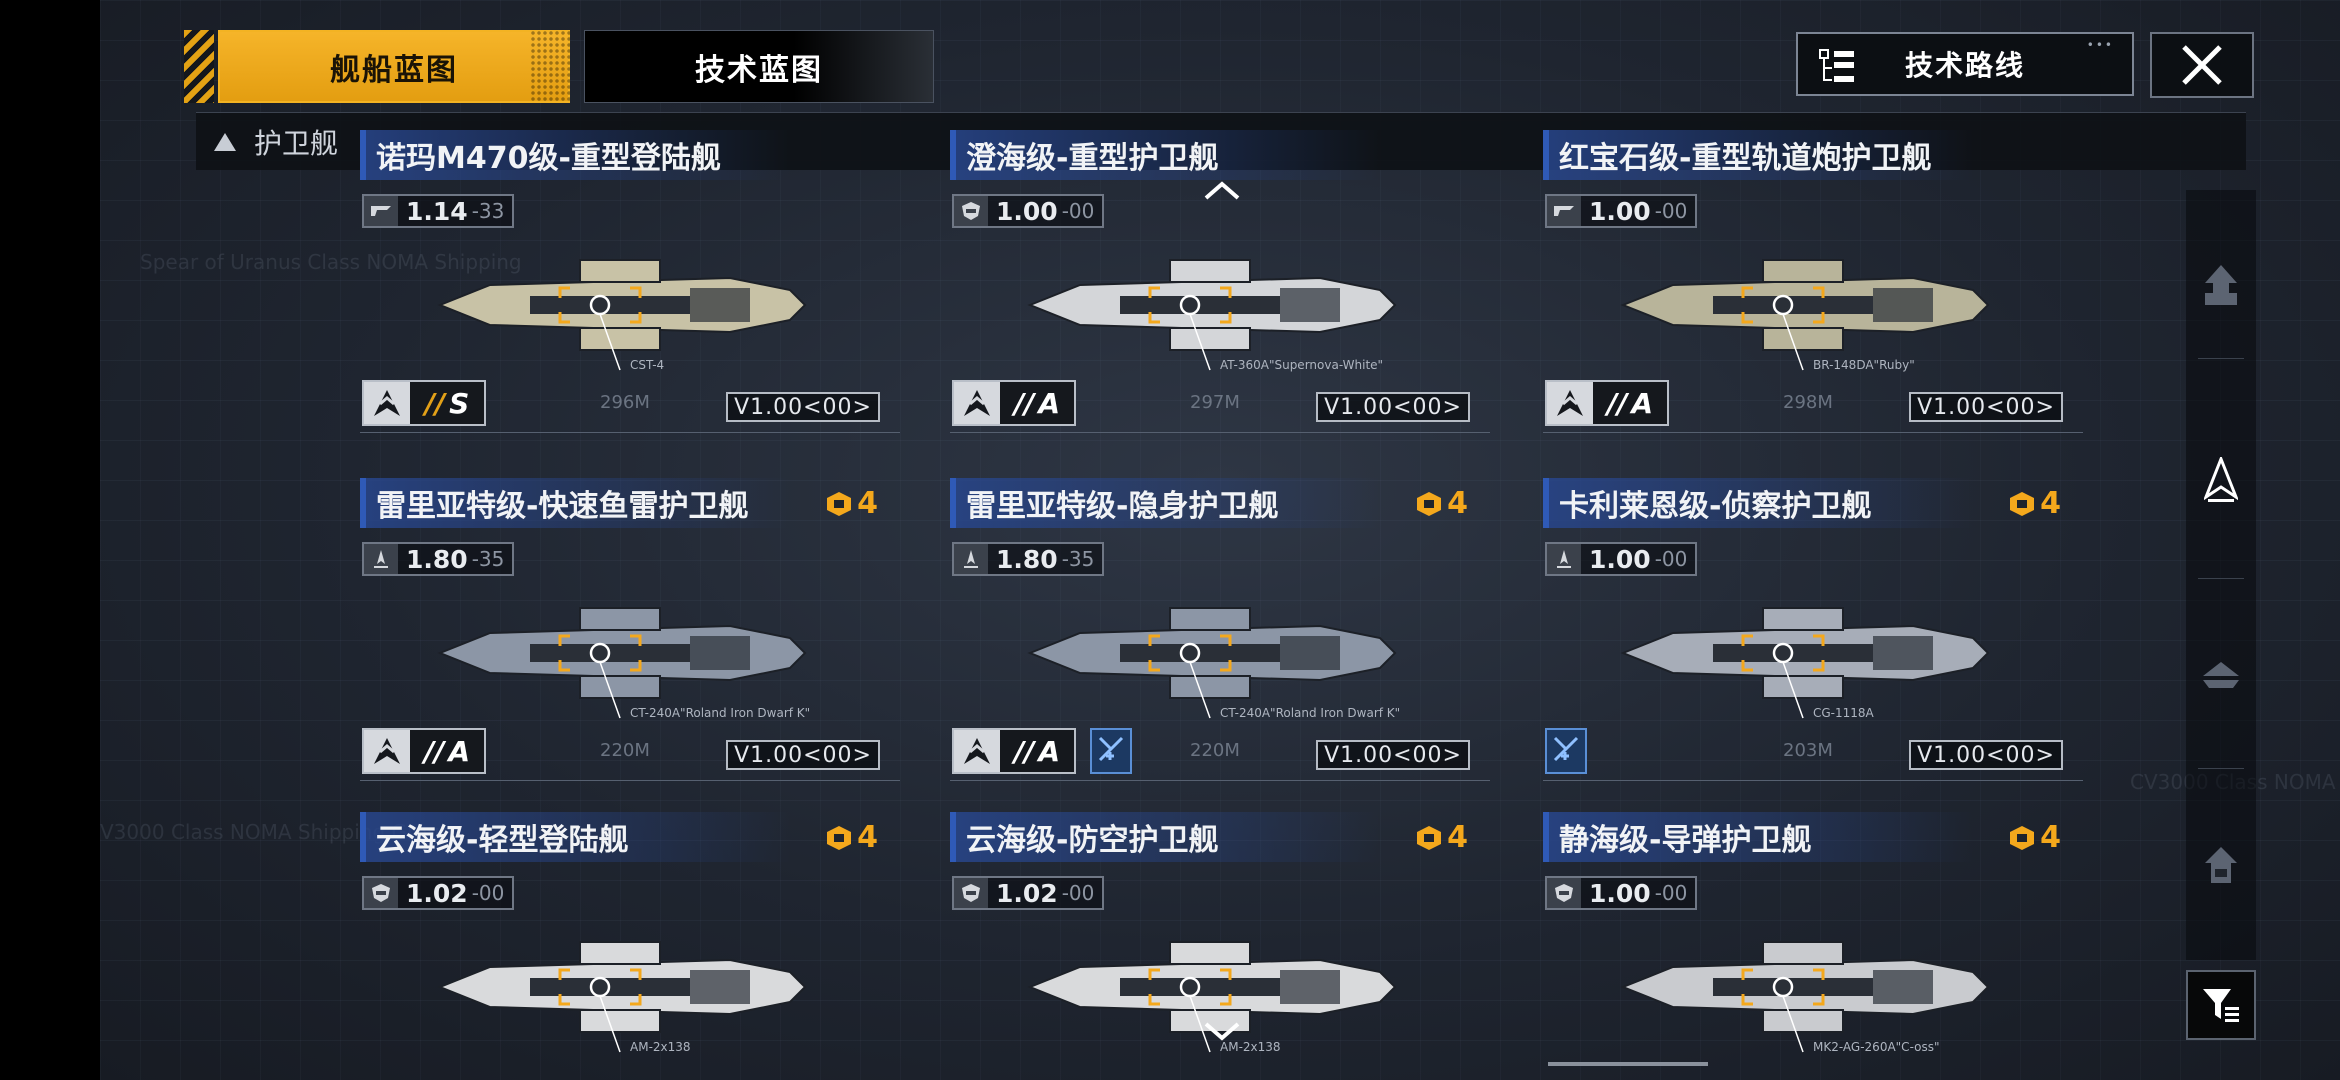 Image resolution: width=2340 pixels, height=1080 pixels. Describe the element at coordinates (2221, 285) in the screenshot. I see `nav-carrier` at that location.